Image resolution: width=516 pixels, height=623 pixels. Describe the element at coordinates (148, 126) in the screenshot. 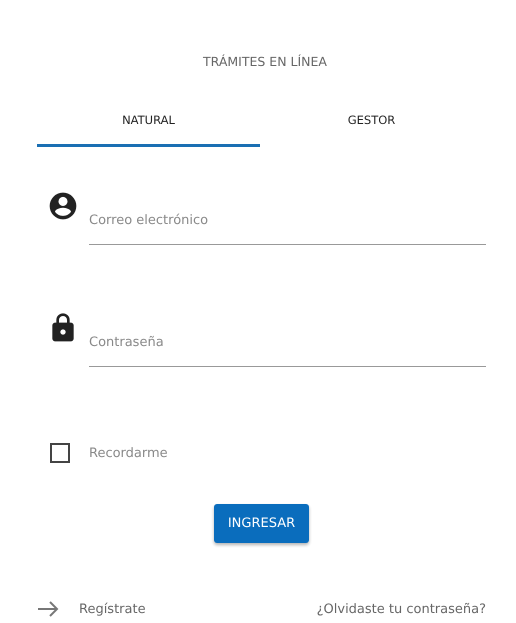

I see `tab: NATURAL` at that location.